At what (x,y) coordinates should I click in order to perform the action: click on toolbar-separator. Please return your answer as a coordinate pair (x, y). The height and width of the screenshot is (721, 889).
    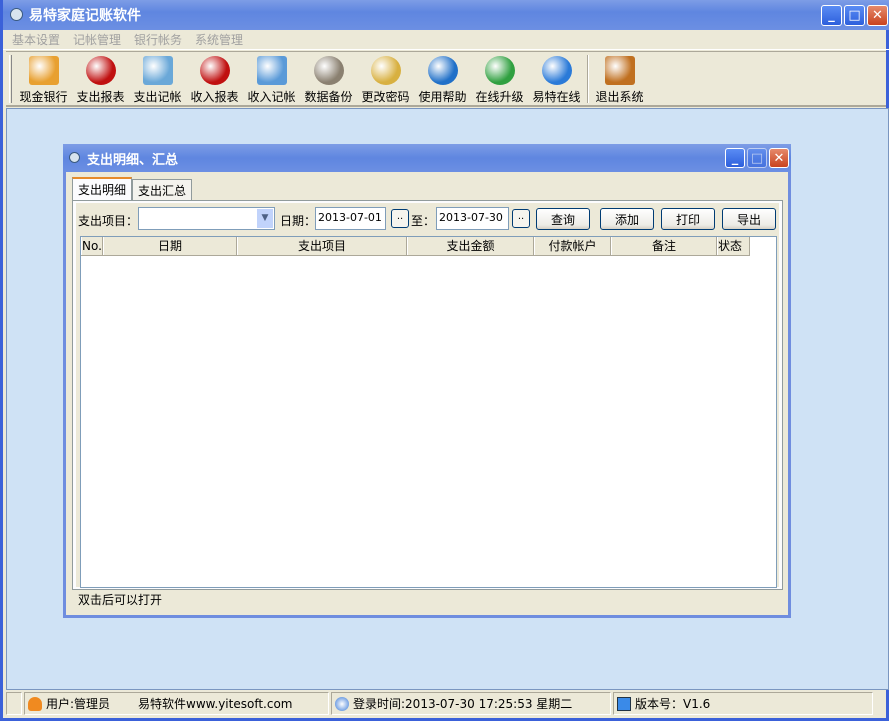
    Looking at the image, I should click on (588, 79).